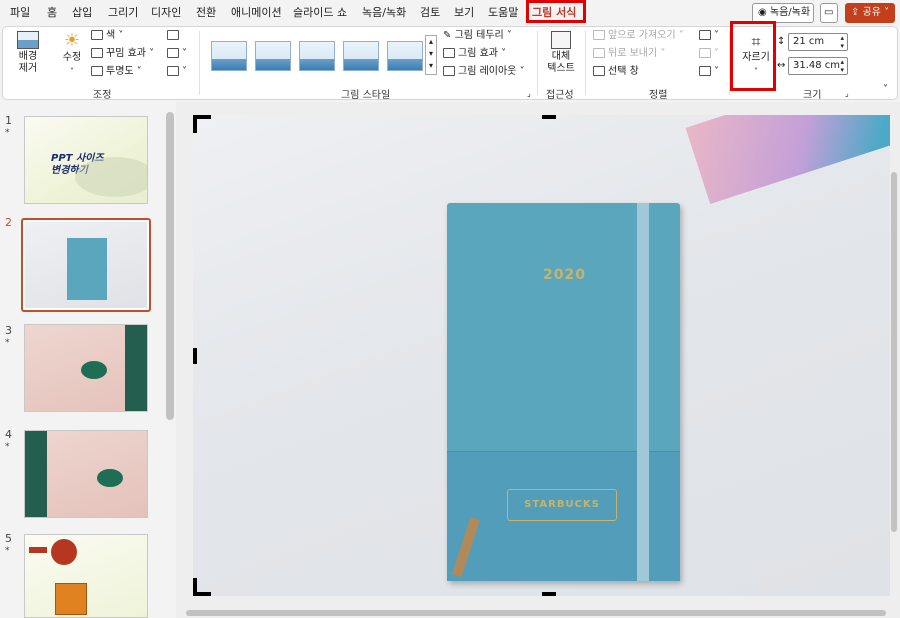 The width and height of the screenshot is (900, 618). Describe the element at coordinates (753, 56) in the screenshot. I see `highlight-box-crop` at that location.